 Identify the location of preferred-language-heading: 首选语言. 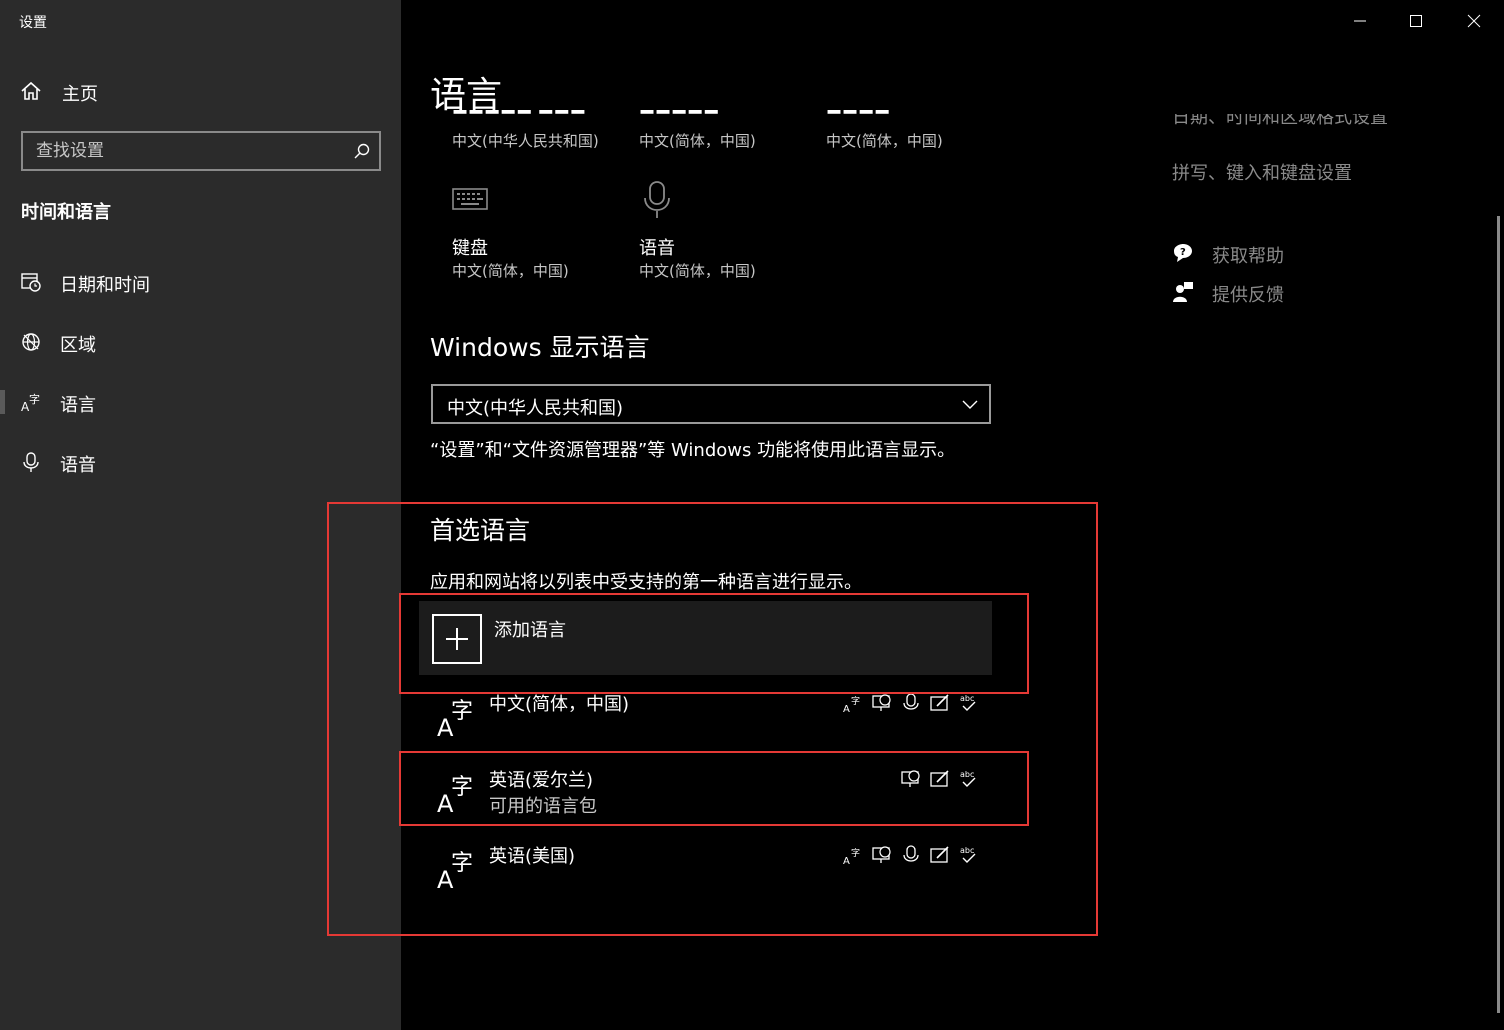
(480, 530).